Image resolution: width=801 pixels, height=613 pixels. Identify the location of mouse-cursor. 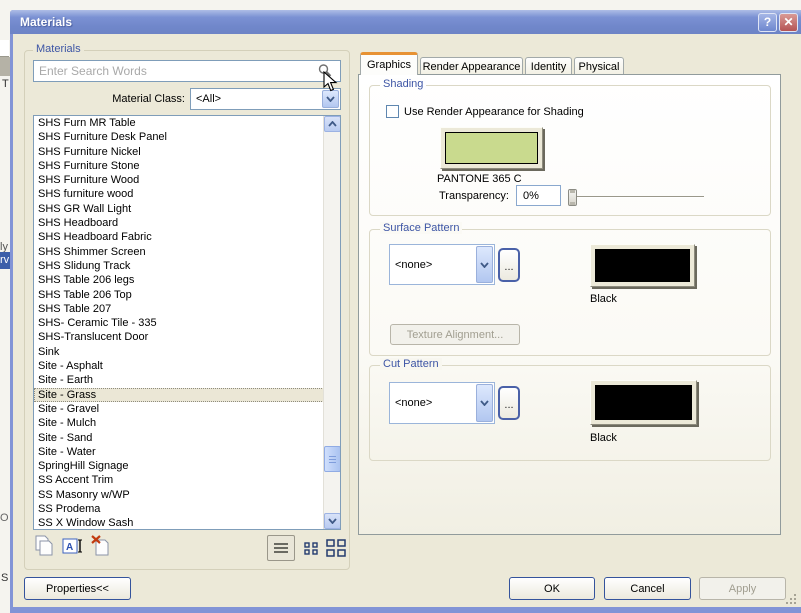
(330, 81).